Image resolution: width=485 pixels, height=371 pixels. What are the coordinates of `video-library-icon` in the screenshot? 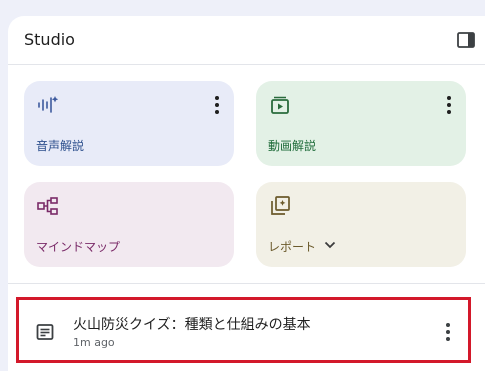 It's located at (280, 105).